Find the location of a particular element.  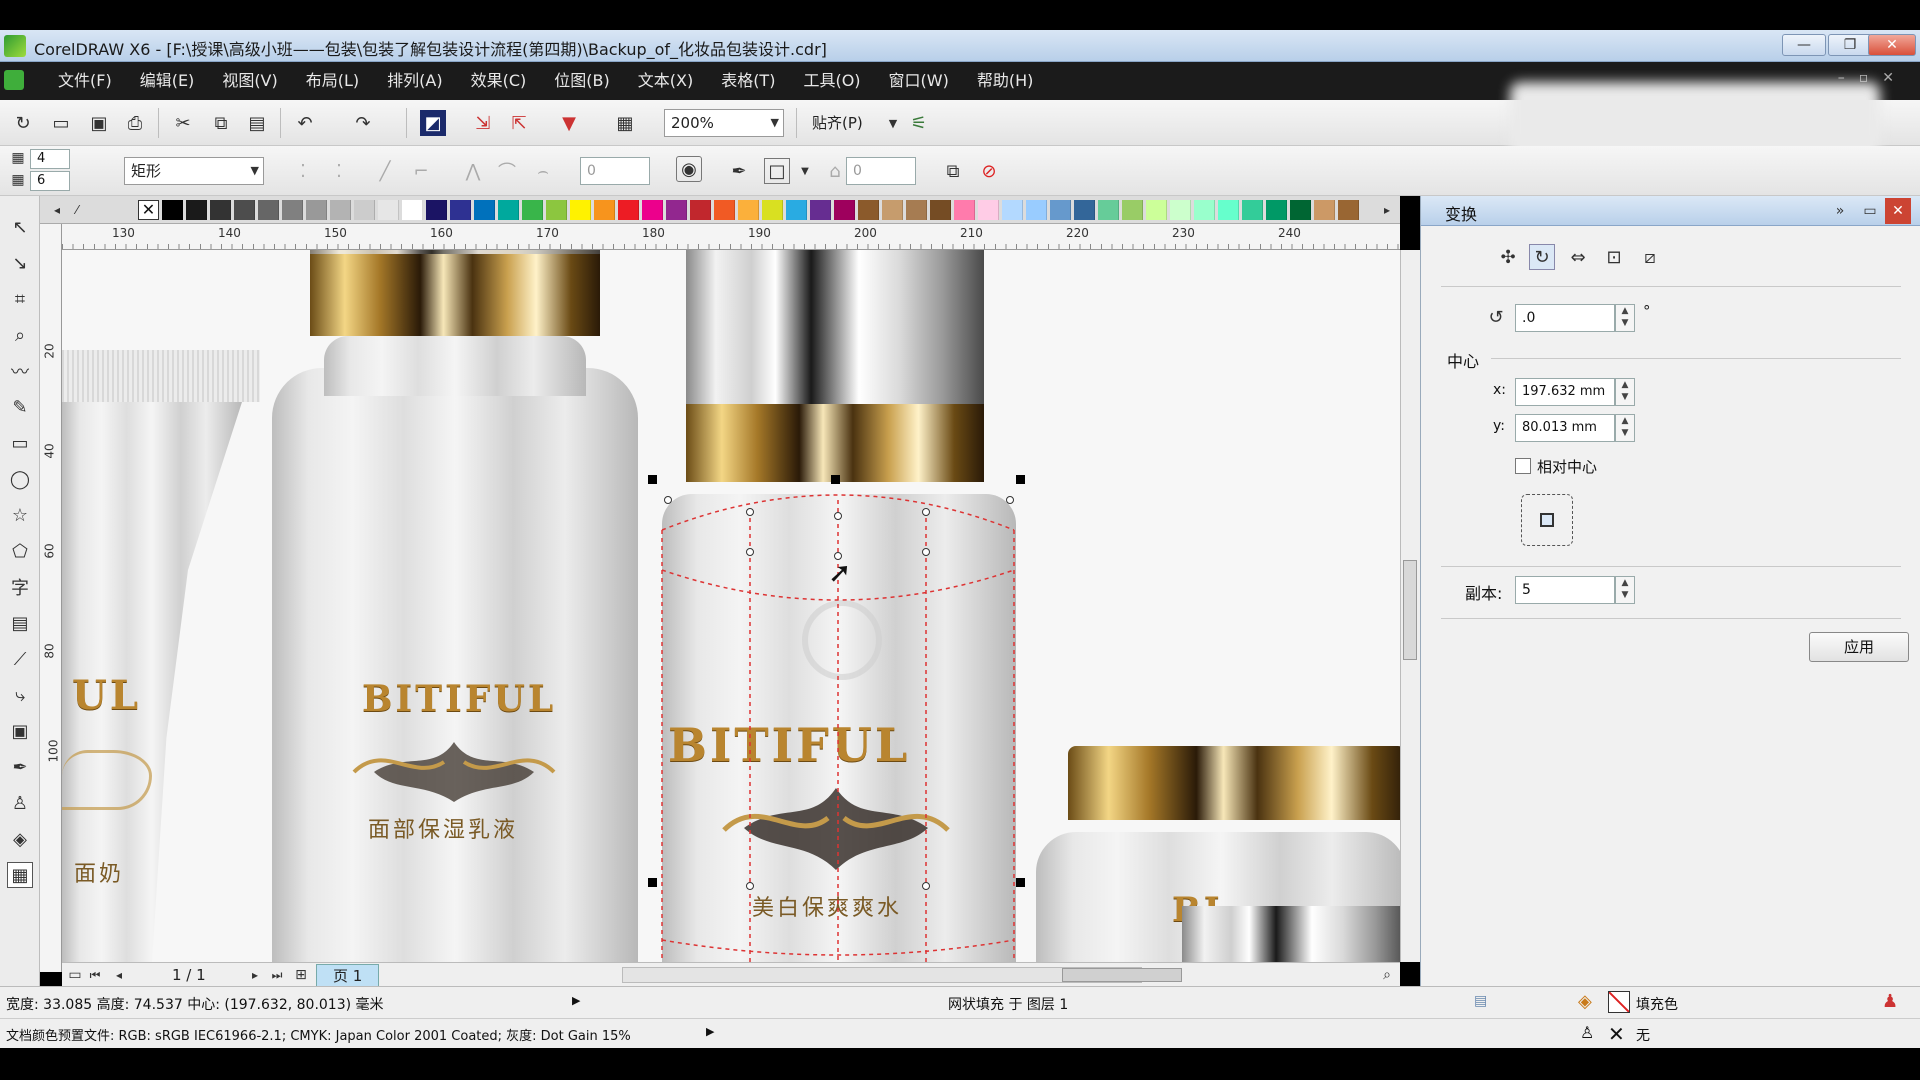

freehand-tool-icon: 〰 is located at coordinates (20, 371).